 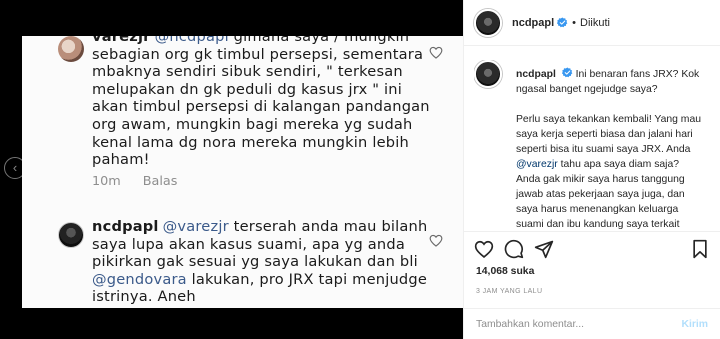 What do you see at coordinates (106, 181) in the screenshot?
I see `comment-time: 10m` at bounding box center [106, 181].